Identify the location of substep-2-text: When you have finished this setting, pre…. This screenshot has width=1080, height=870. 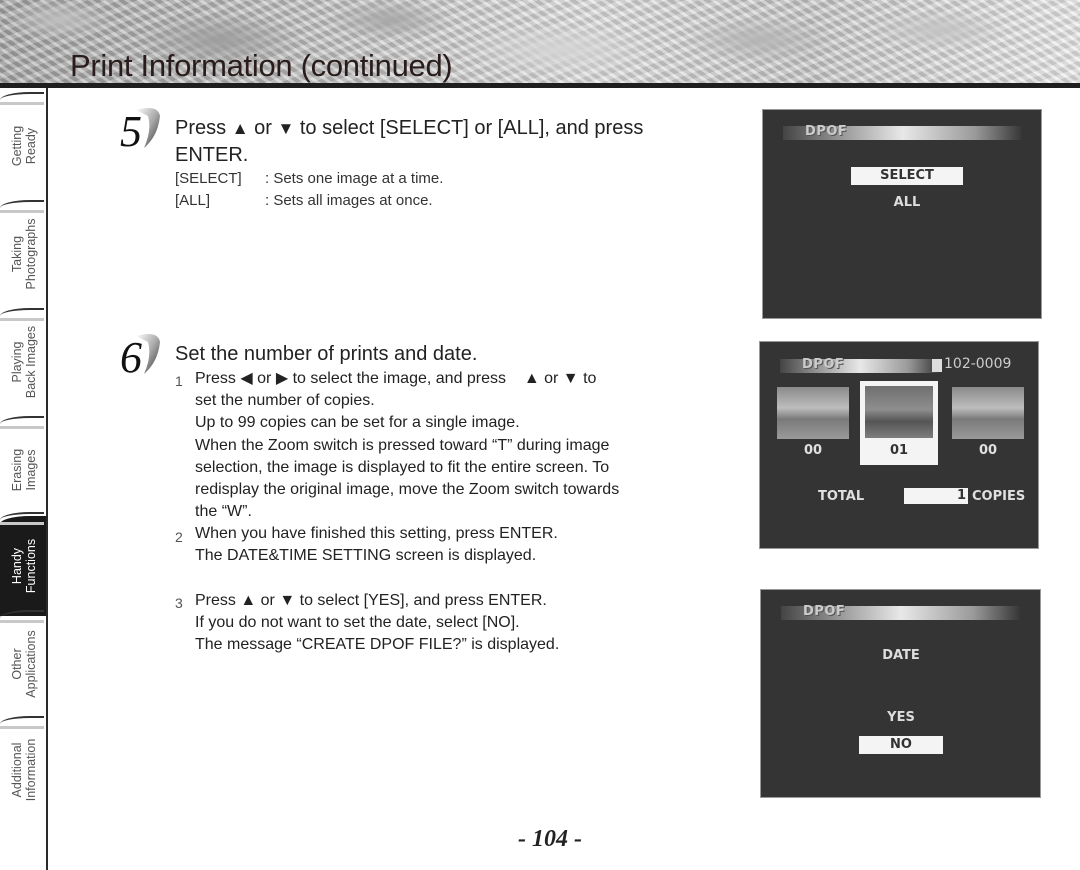
(376, 545).